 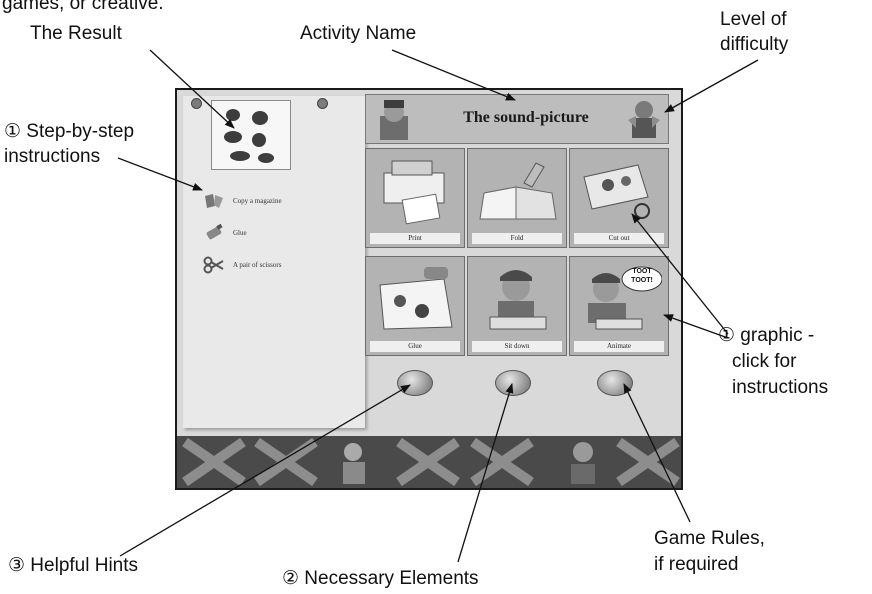 I want to click on callout-game-rules-line2: if required, so click(x=696, y=564).